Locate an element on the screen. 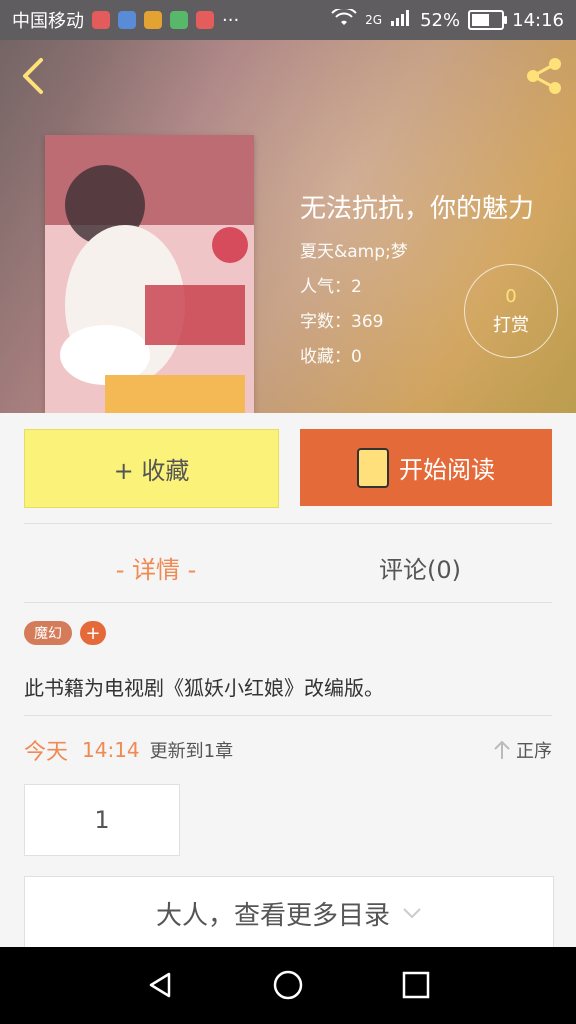 The width and height of the screenshot is (576, 1024). collect-count-label: 收藏： is located at coordinates (325, 357).